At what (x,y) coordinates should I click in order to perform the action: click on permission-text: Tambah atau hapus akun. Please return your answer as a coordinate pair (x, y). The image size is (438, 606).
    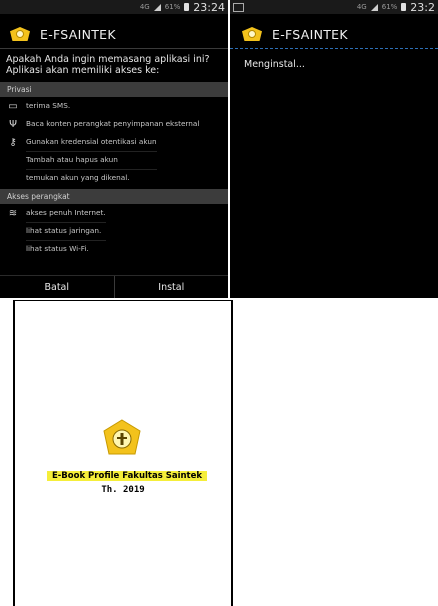
    Looking at the image, I should click on (91, 162).